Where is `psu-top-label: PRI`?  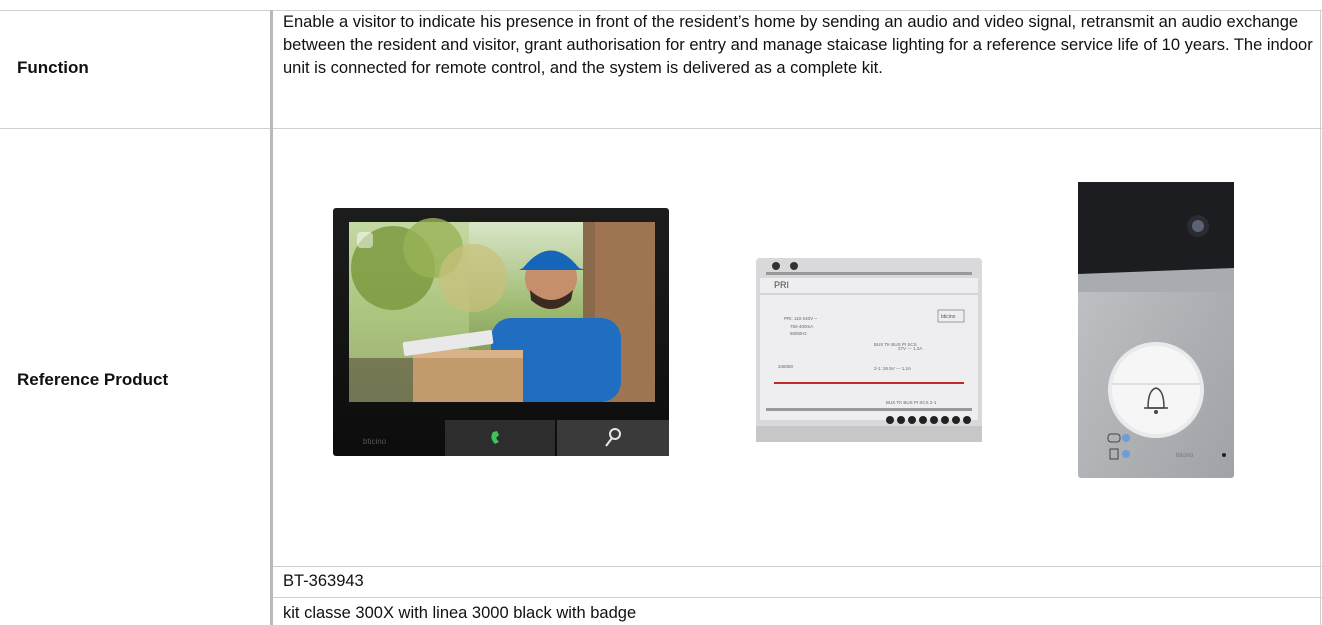
psu-top-label: PRI is located at coordinates (781, 285).